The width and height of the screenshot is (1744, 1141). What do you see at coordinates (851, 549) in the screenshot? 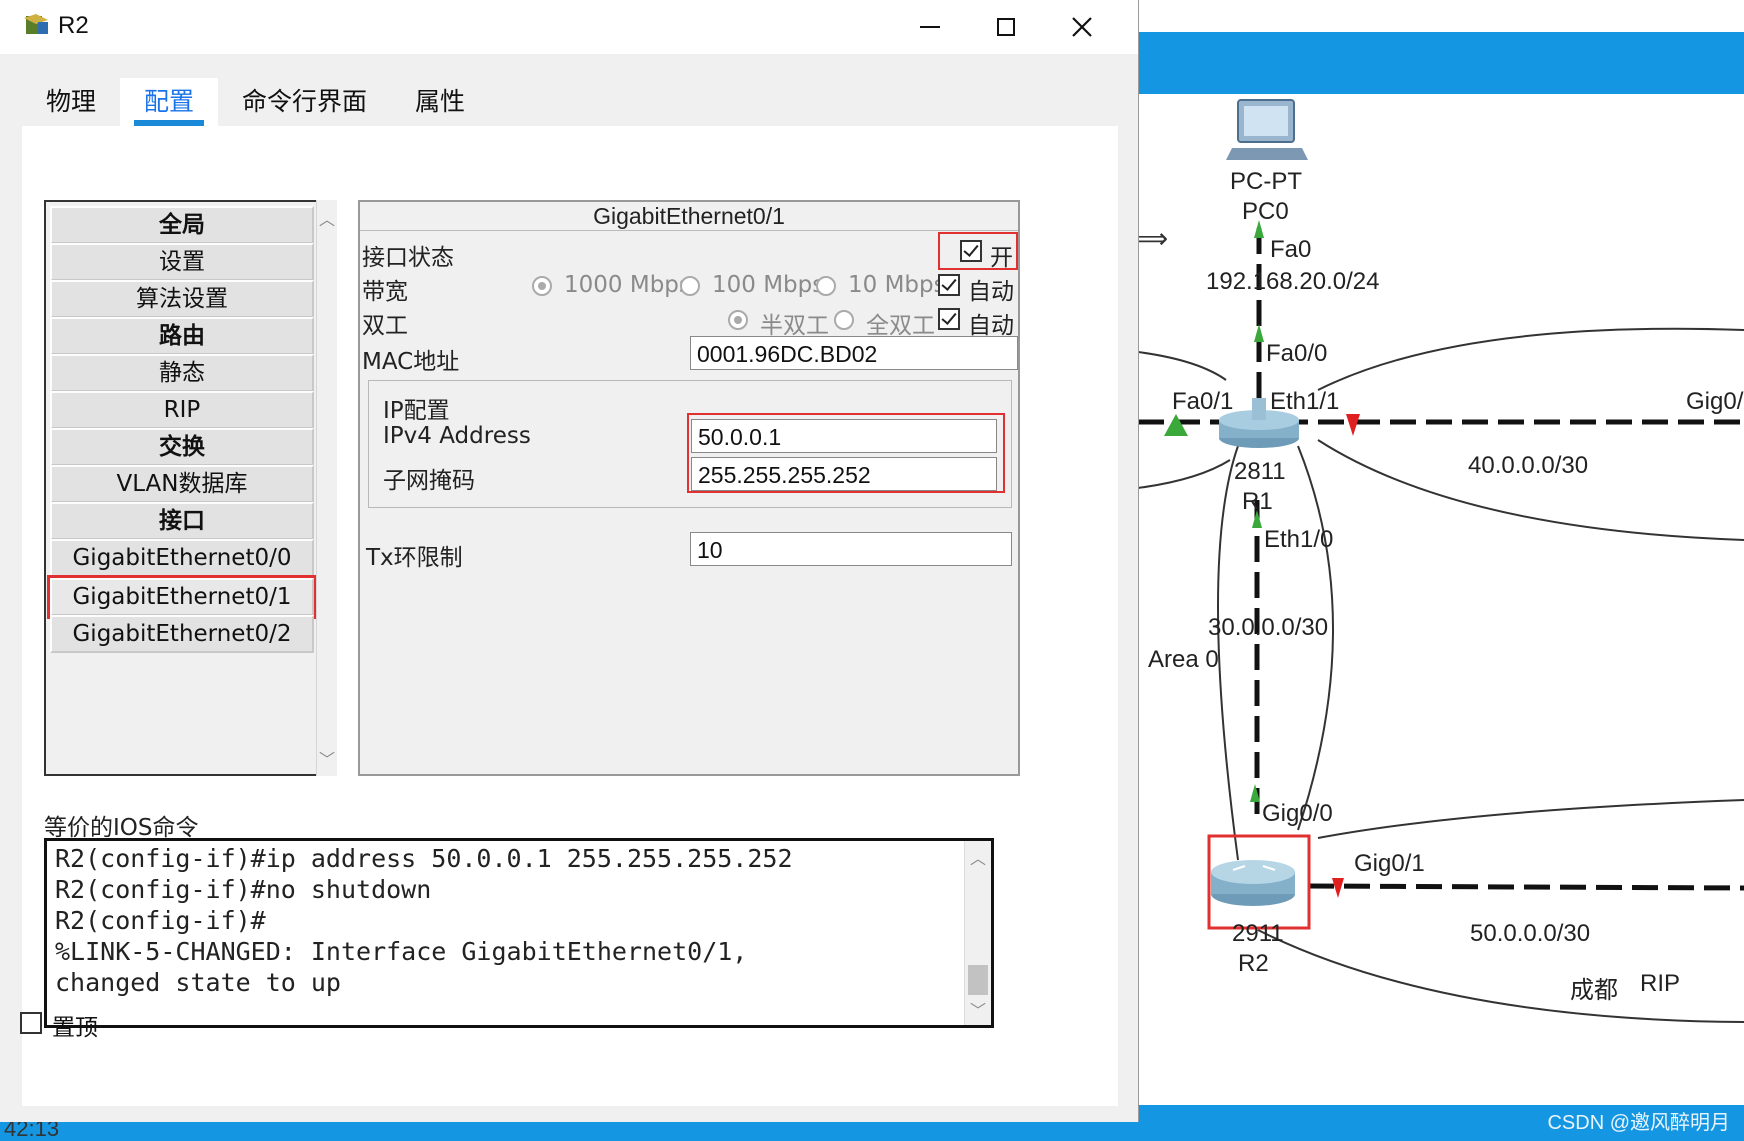
I see `tx-ring-field: 10` at bounding box center [851, 549].